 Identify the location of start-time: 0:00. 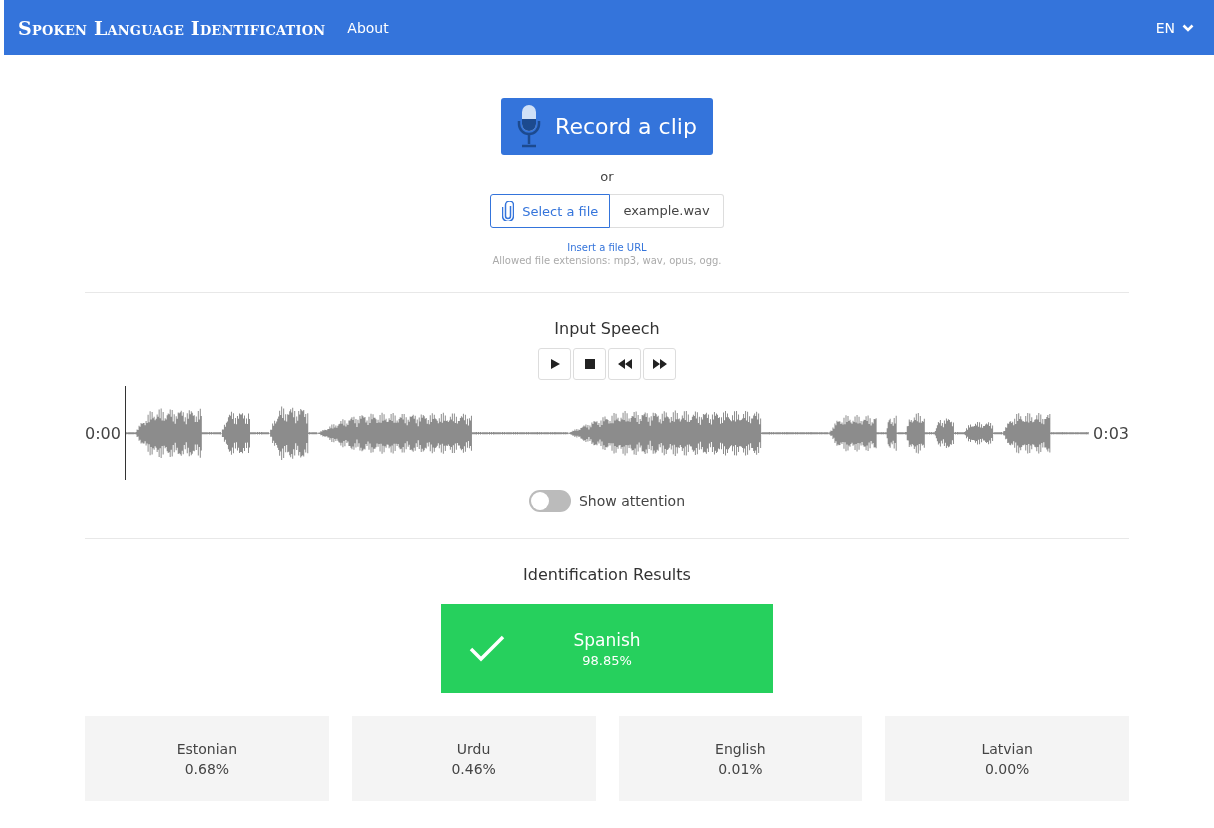
(103, 433).